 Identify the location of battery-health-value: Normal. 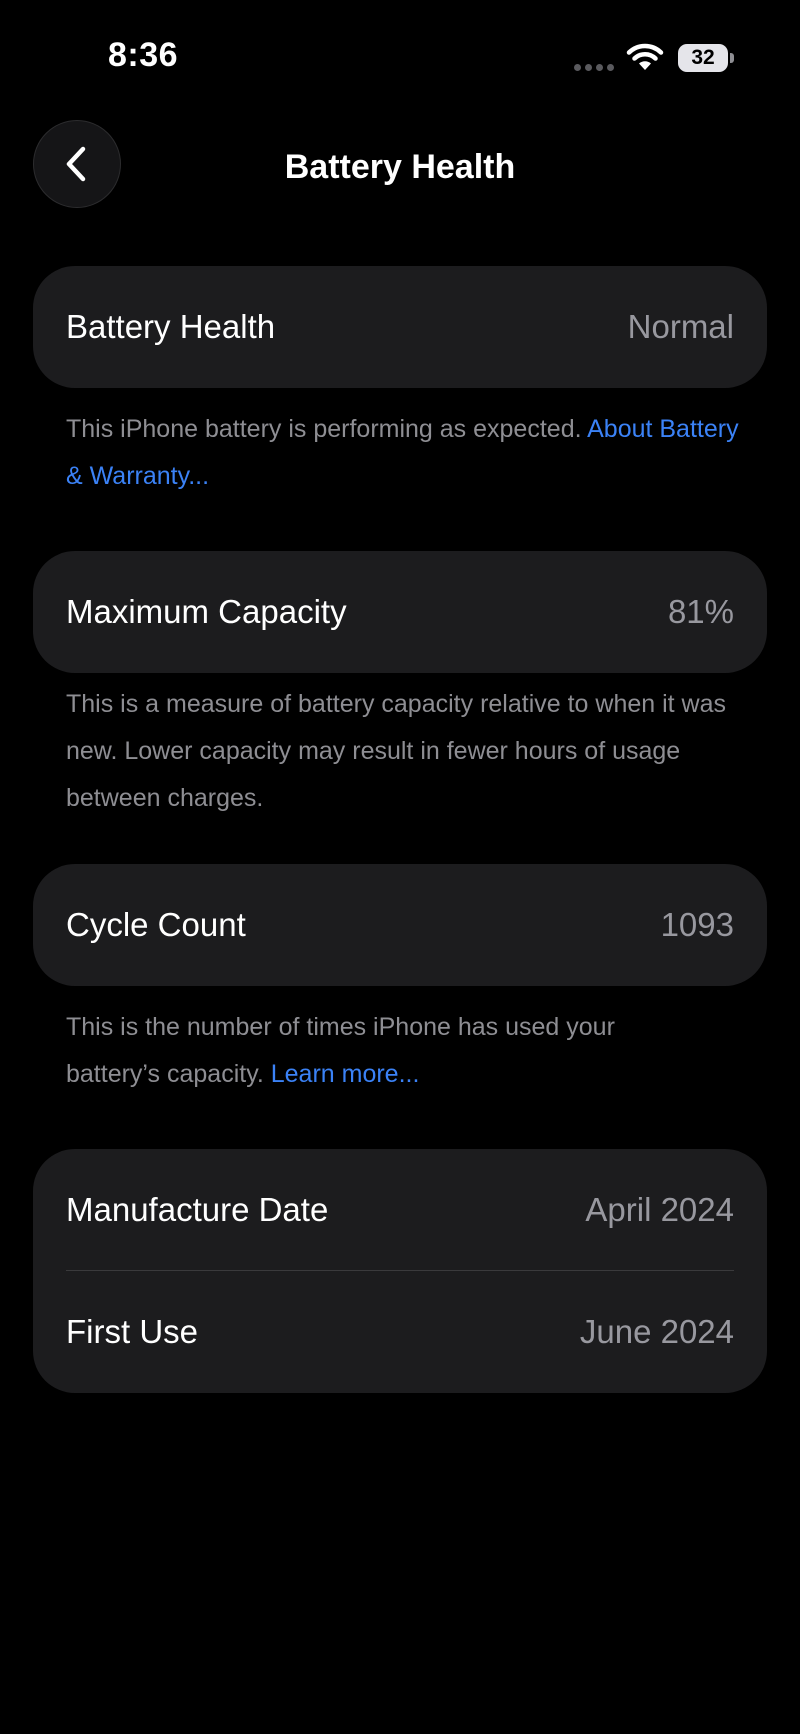
(680, 326).